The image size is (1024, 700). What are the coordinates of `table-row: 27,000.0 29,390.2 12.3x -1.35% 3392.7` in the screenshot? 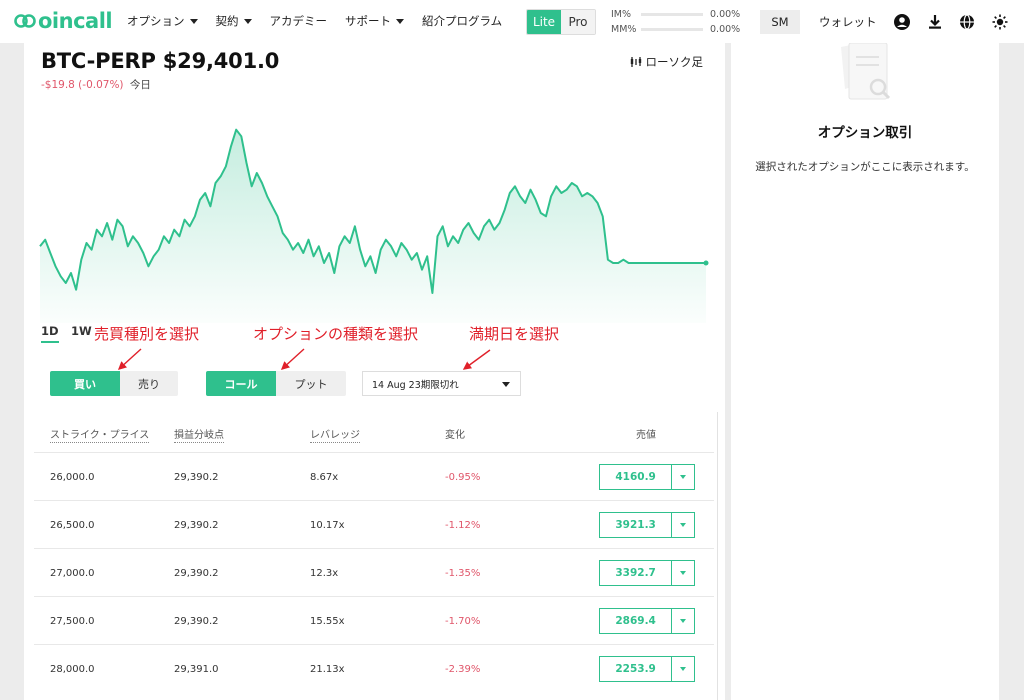 It's located at (374, 572).